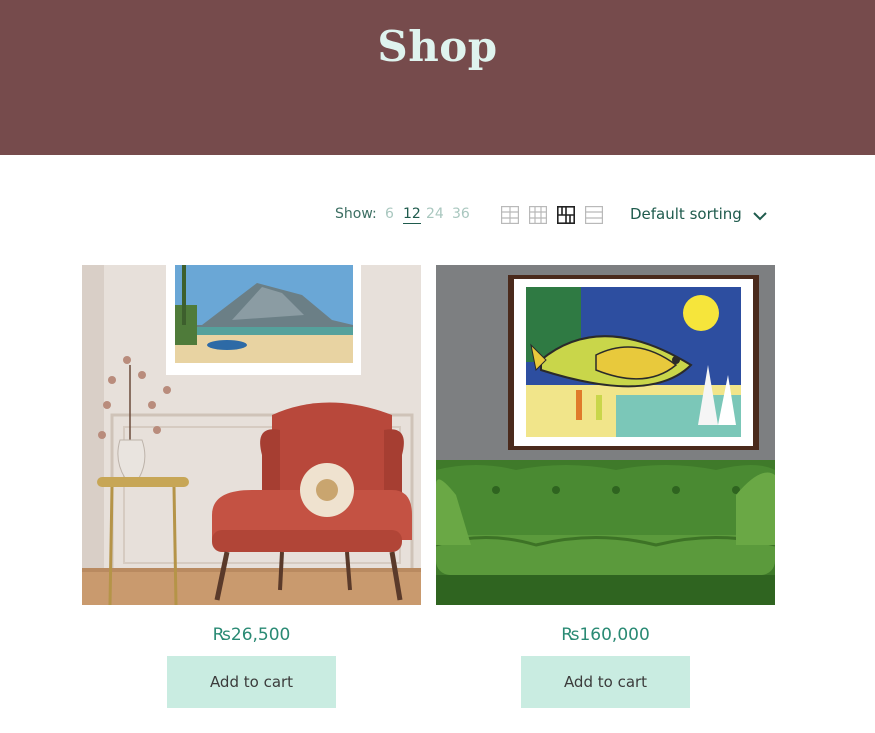 This screenshot has width=875, height=733. What do you see at coordinates (594, 215) in the screenshot?
I see `list-view-icon` at bounding box center [594, 215].